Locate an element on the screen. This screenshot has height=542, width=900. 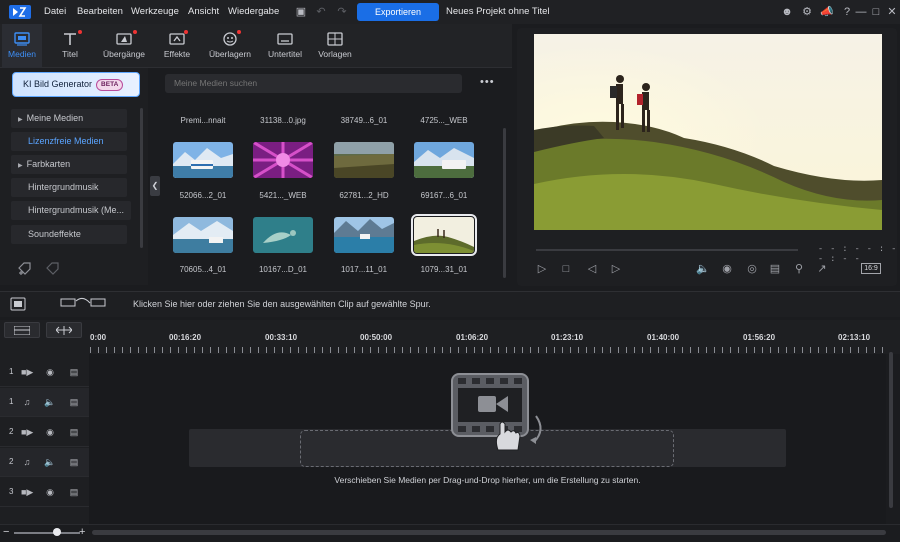
new-badge is located at coordinates (186, 32).